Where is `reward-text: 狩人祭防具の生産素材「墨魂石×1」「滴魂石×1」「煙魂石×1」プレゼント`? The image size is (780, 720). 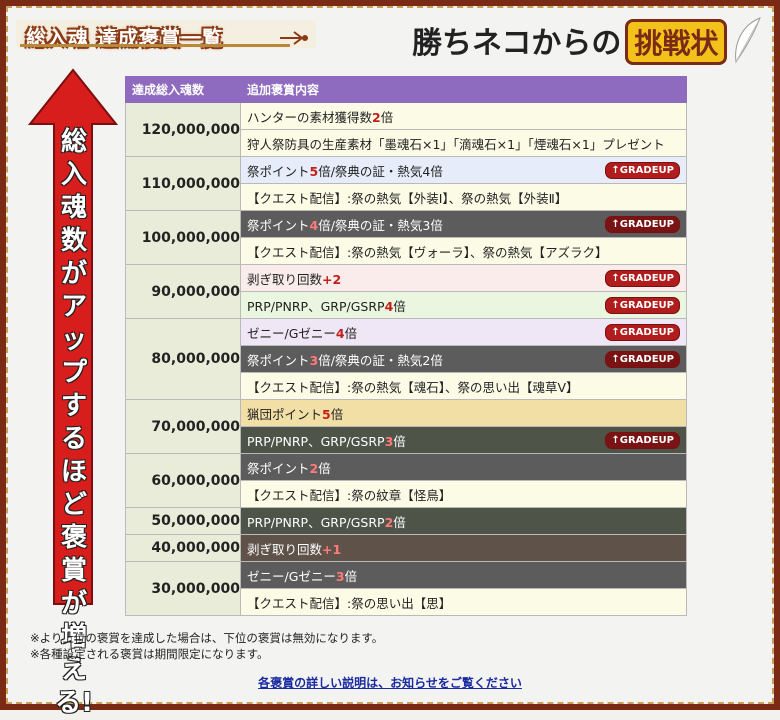 reward-text: 狩人祭防具の生産素材「墨魂石×1」「滴魂石×1」「煙魂石×1」プレゼント is located at coordinates (456, 144).